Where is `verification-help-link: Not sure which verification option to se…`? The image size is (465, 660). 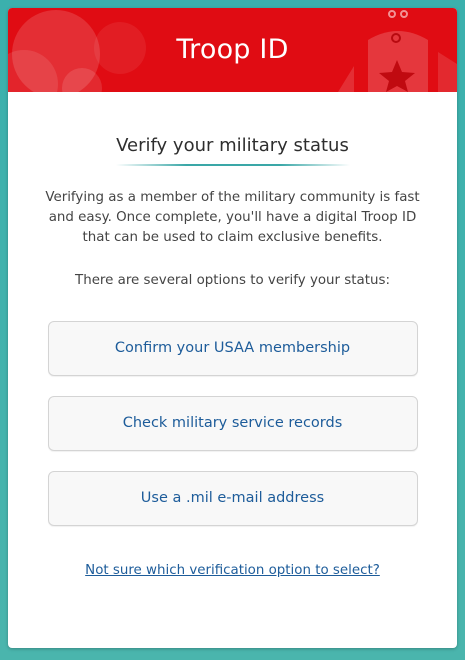 verification-help-link: Not sure which verification option to se… is located at coordinates (232, 570).